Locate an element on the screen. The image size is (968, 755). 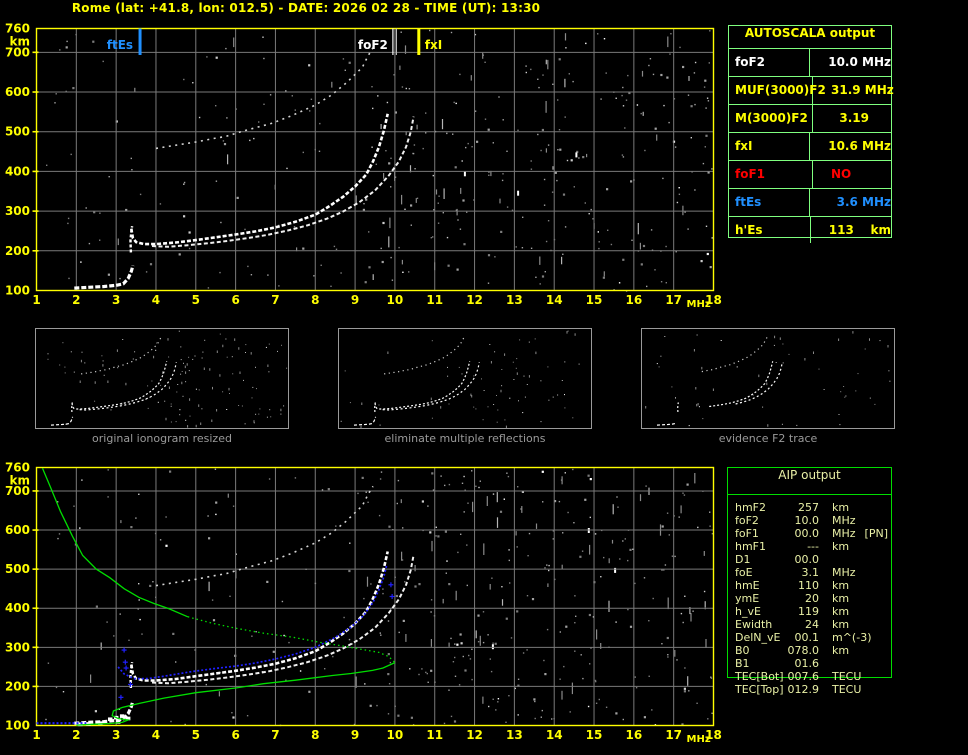
x-tick-label: 9 is located at coordinates (355, 735).